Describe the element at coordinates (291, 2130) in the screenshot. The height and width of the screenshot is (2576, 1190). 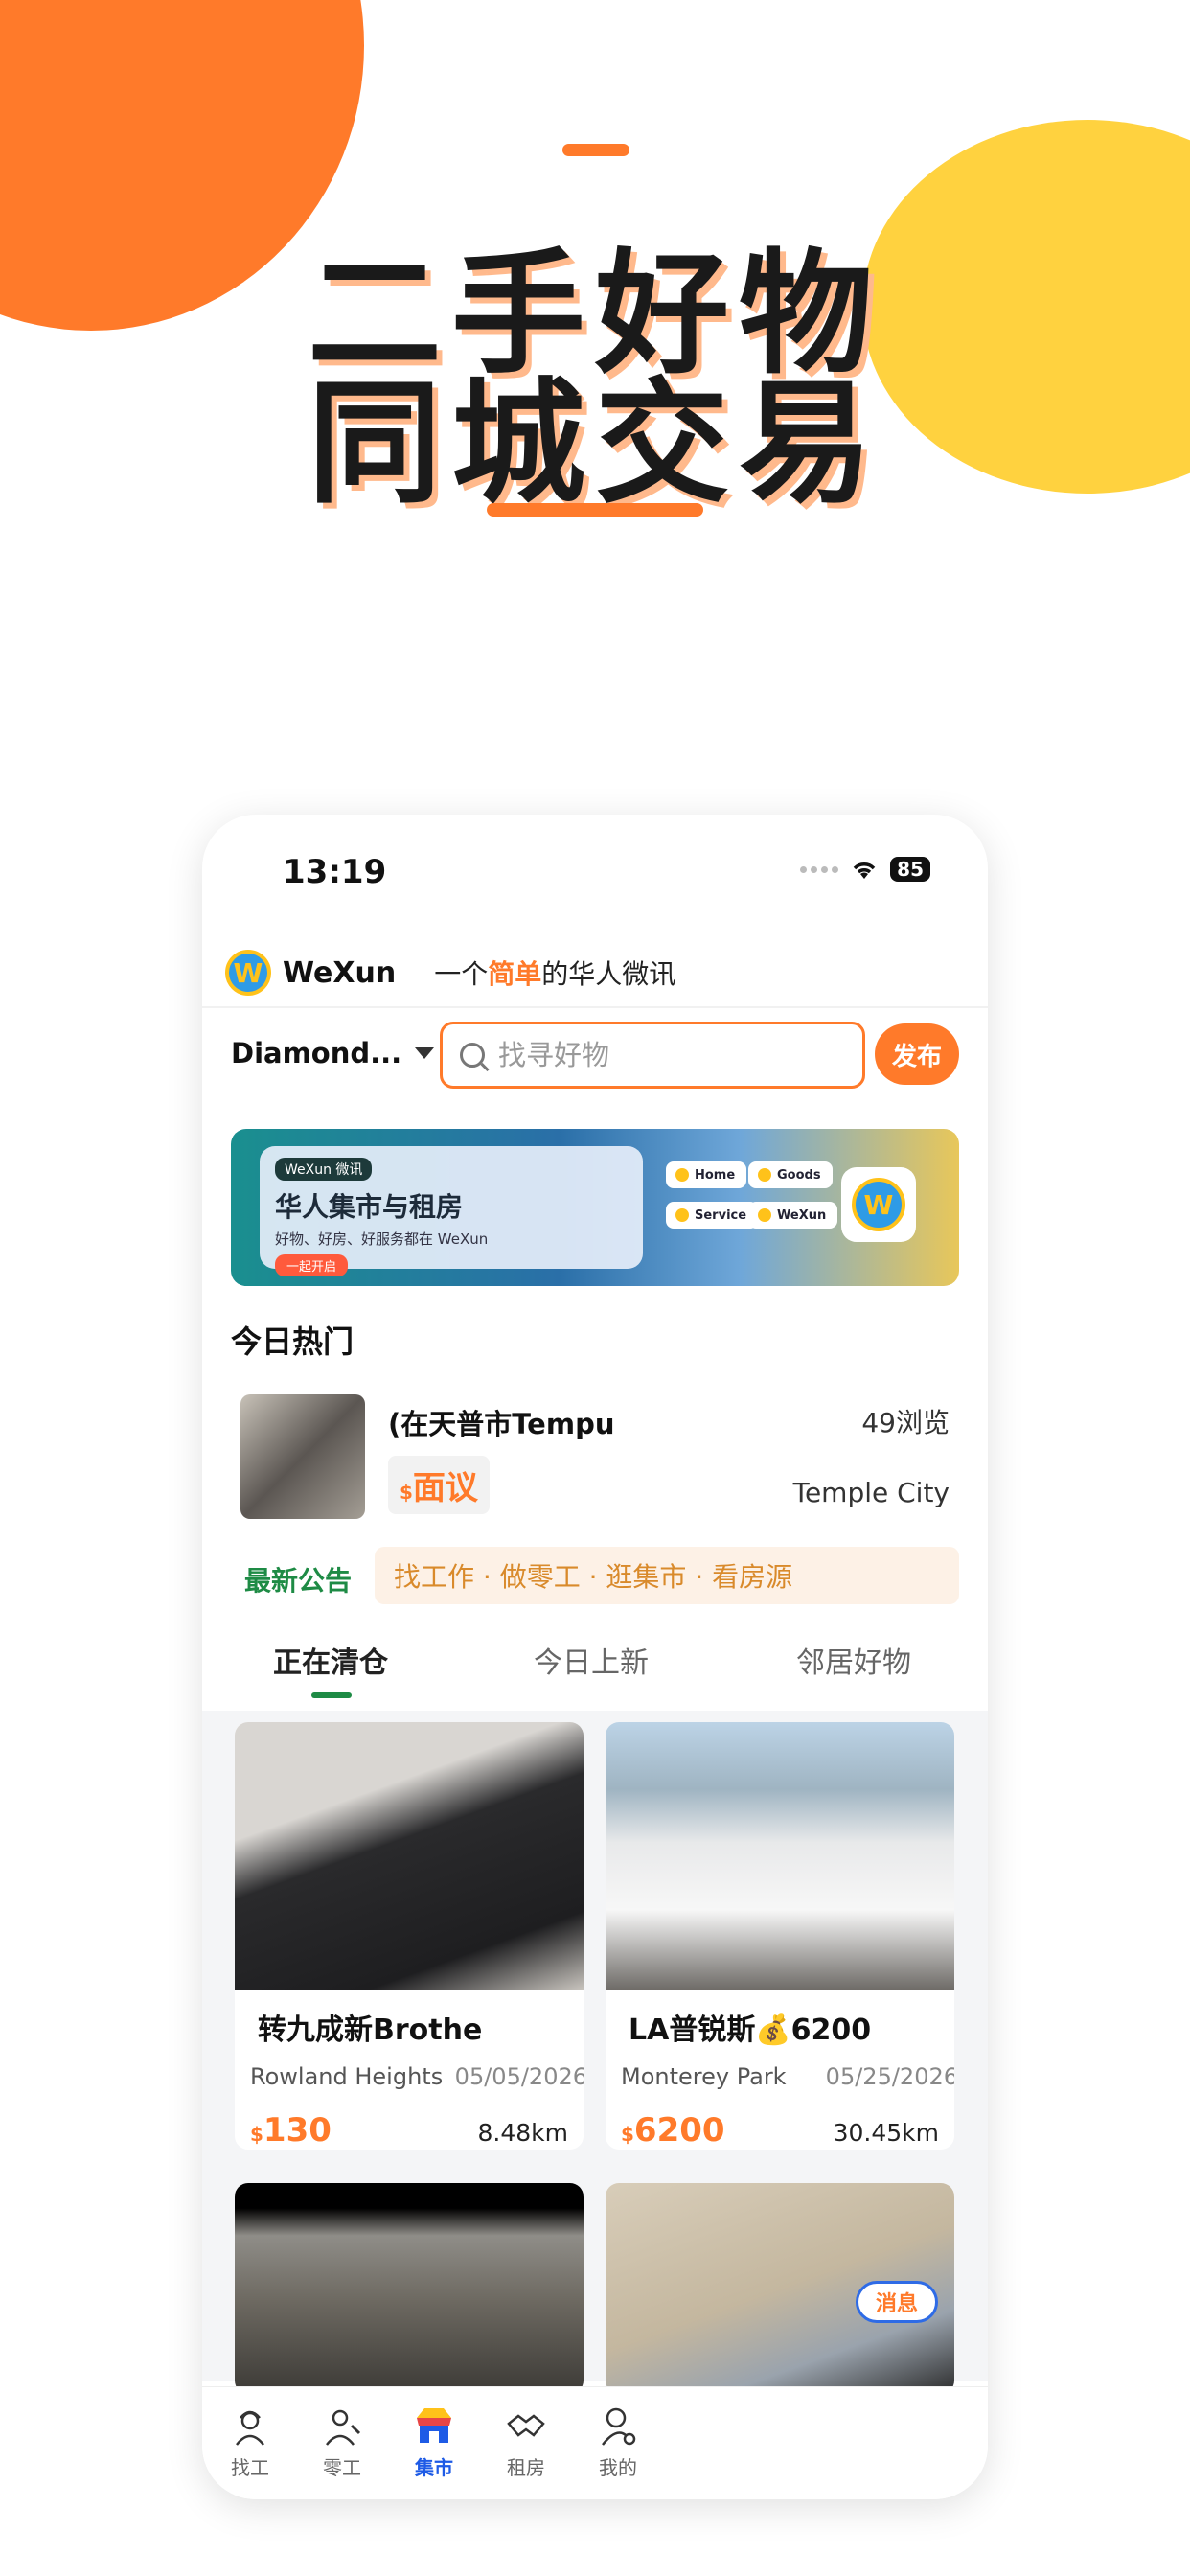
I see `listing-price: $130` at that location.